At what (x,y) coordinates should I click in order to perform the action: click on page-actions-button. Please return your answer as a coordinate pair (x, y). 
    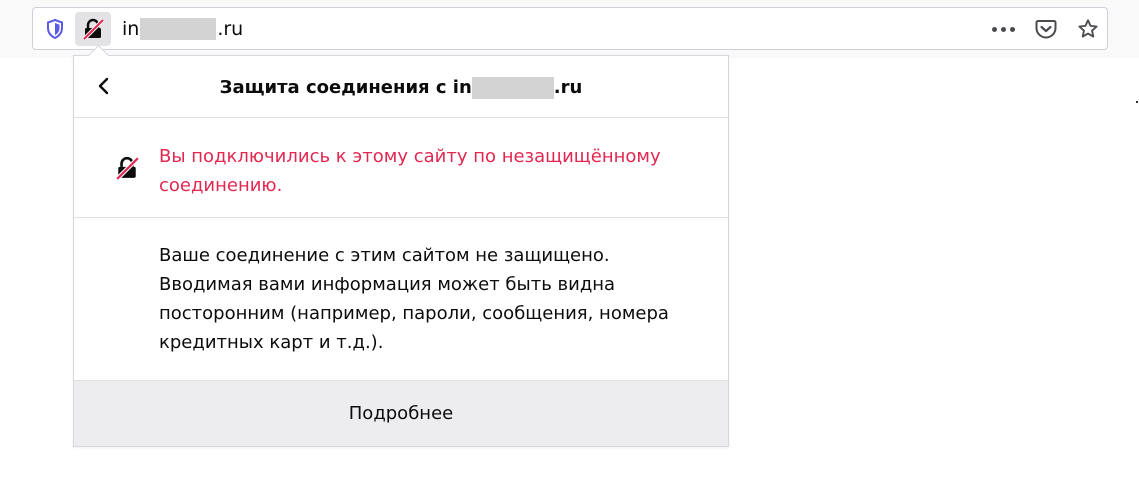
    Looking at the image, I should click on (1003, 29).